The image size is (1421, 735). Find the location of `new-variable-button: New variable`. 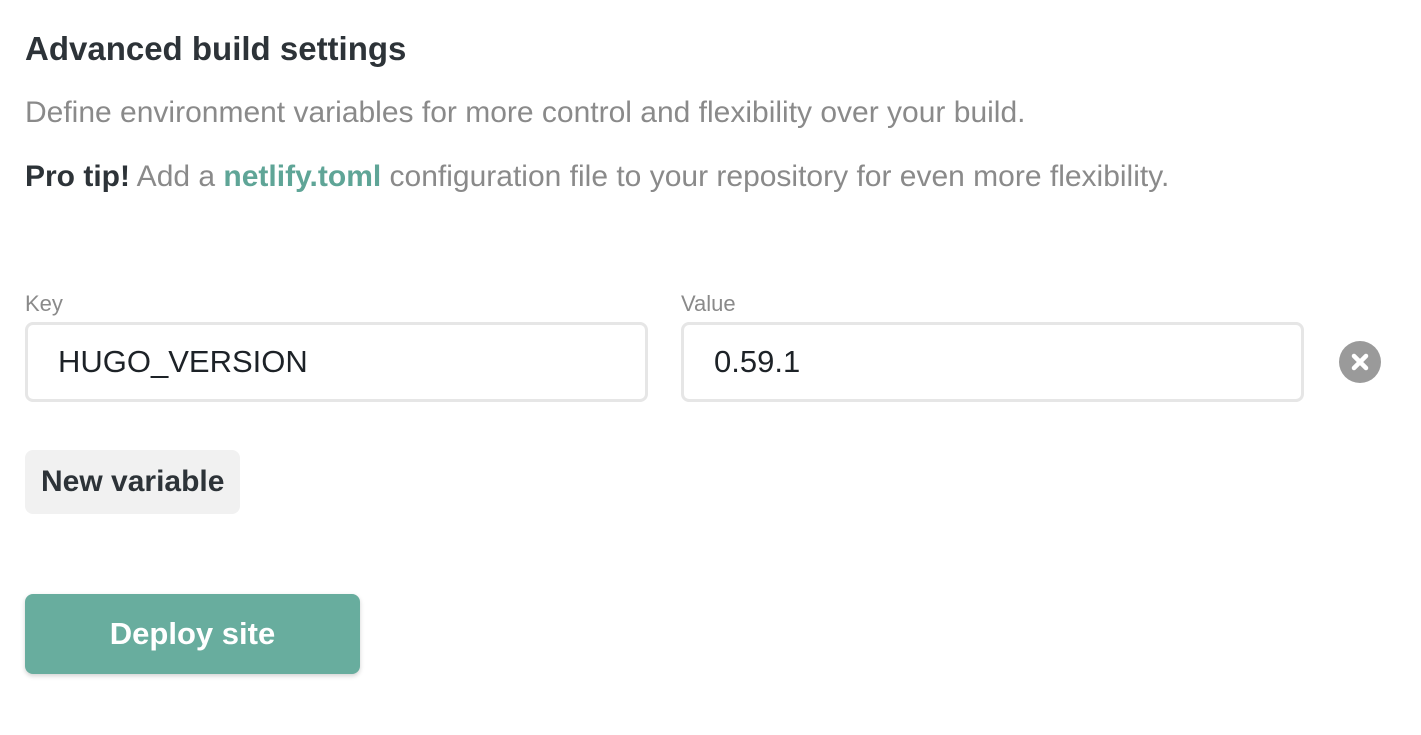

new-variable-button: New variable is located at coordinates (133, 482).